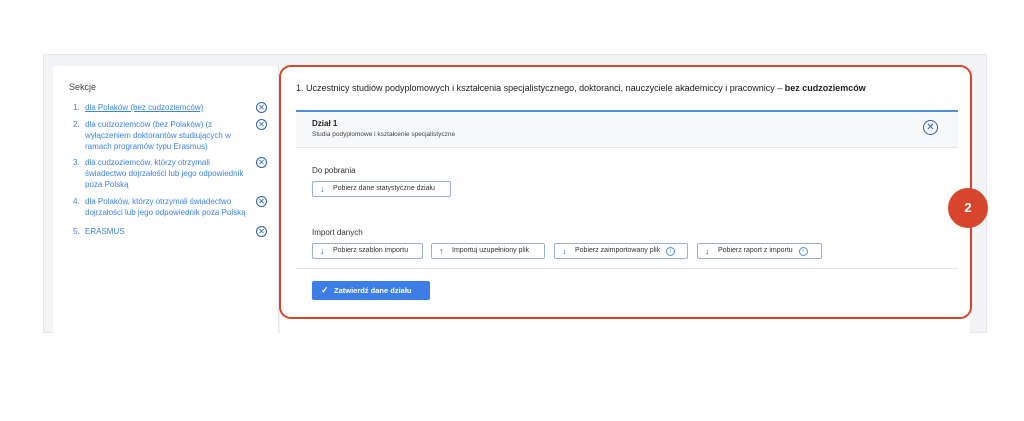 This screenshot has width=1024, height=421. Describe the element at coordinates (76, 231) in the screenshot. I see `sidebar-item-number: 5.` at that location.